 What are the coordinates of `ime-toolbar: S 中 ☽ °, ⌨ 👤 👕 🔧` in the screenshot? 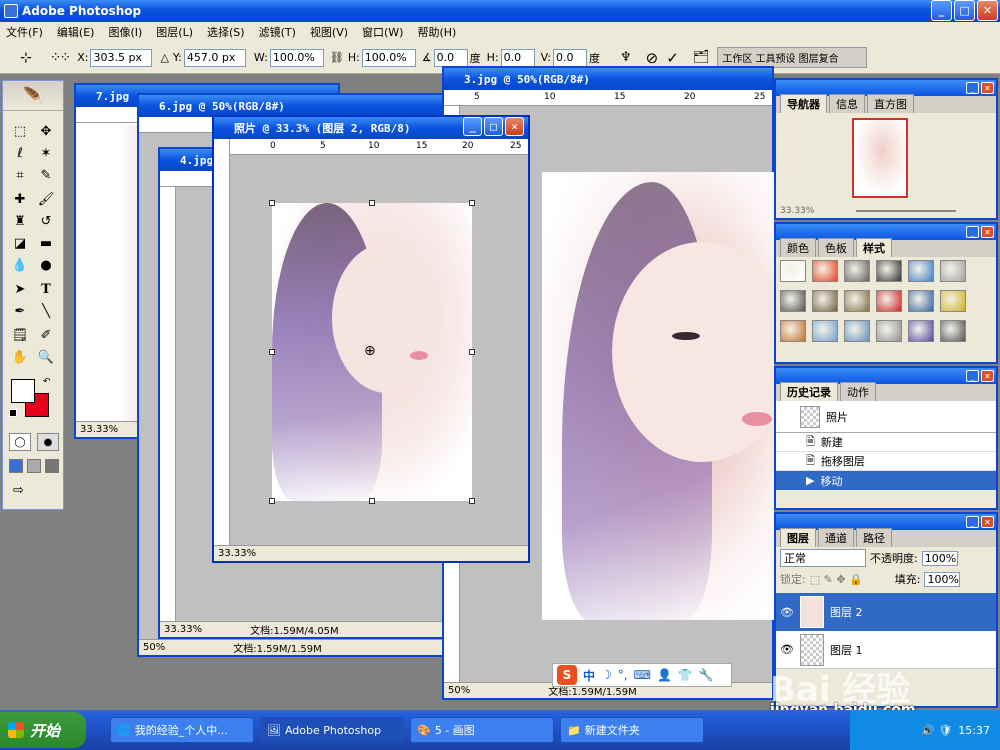 It's located at (642, 675).